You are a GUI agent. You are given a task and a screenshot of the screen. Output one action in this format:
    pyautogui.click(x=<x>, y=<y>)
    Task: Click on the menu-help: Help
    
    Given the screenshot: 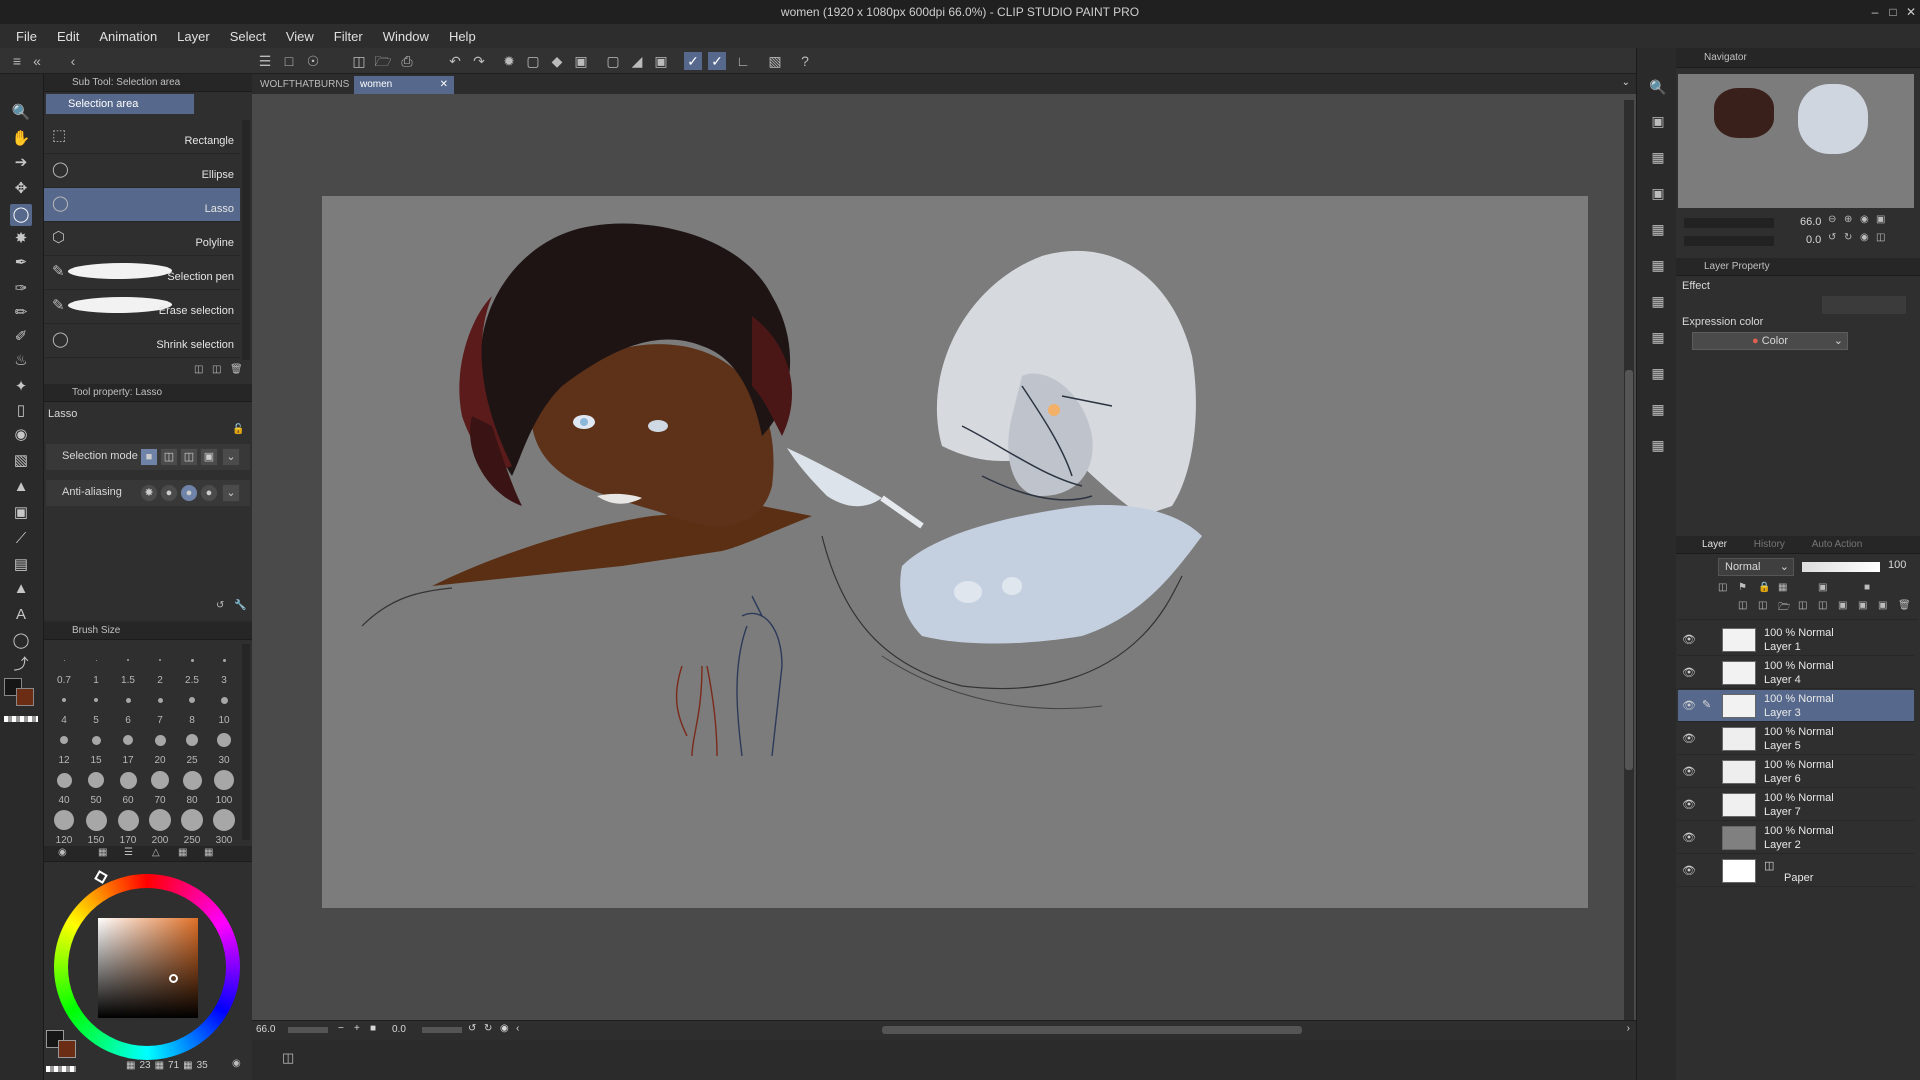 What is the action you would take?
    pyautogui.click(x=464, y=36)
    